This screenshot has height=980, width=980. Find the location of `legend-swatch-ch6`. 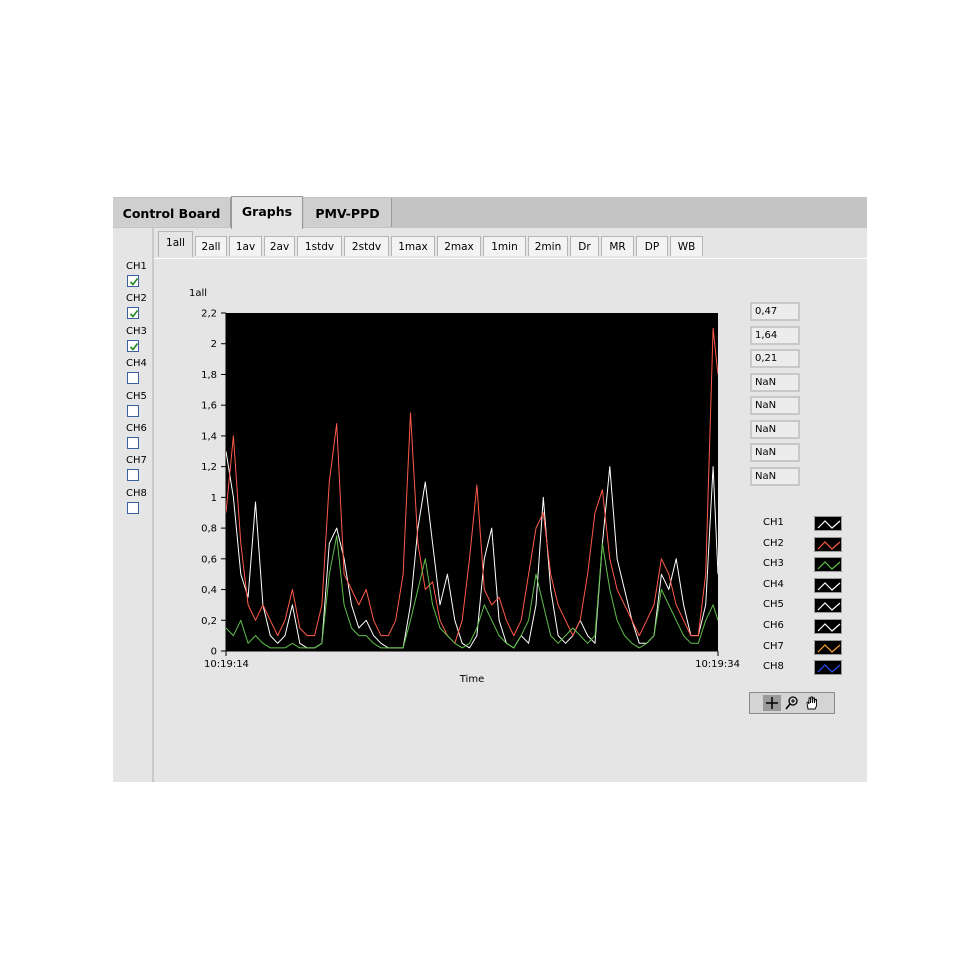

legend-swatch-ch6 is located at coordinates (828, 626).